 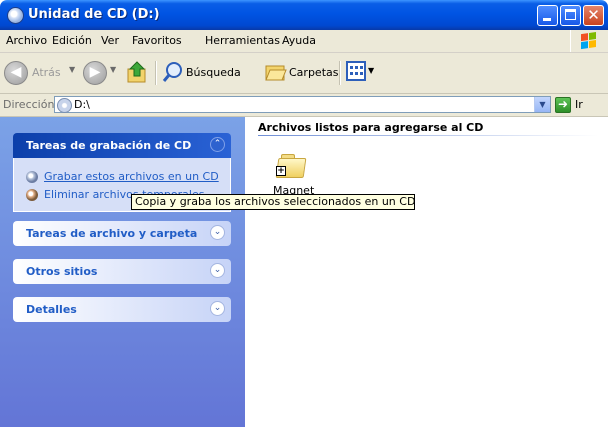 What do you see at coordinates (113, 69) in the screenshot?
I see `forward-dropdown-icon: ▼` at bounding box center [113, 69].